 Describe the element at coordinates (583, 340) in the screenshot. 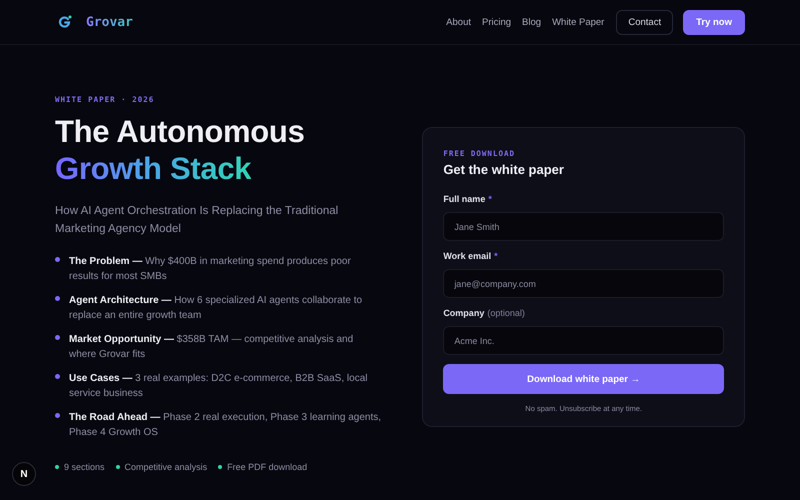

I see `input-field: Acme Inc.` at that location.